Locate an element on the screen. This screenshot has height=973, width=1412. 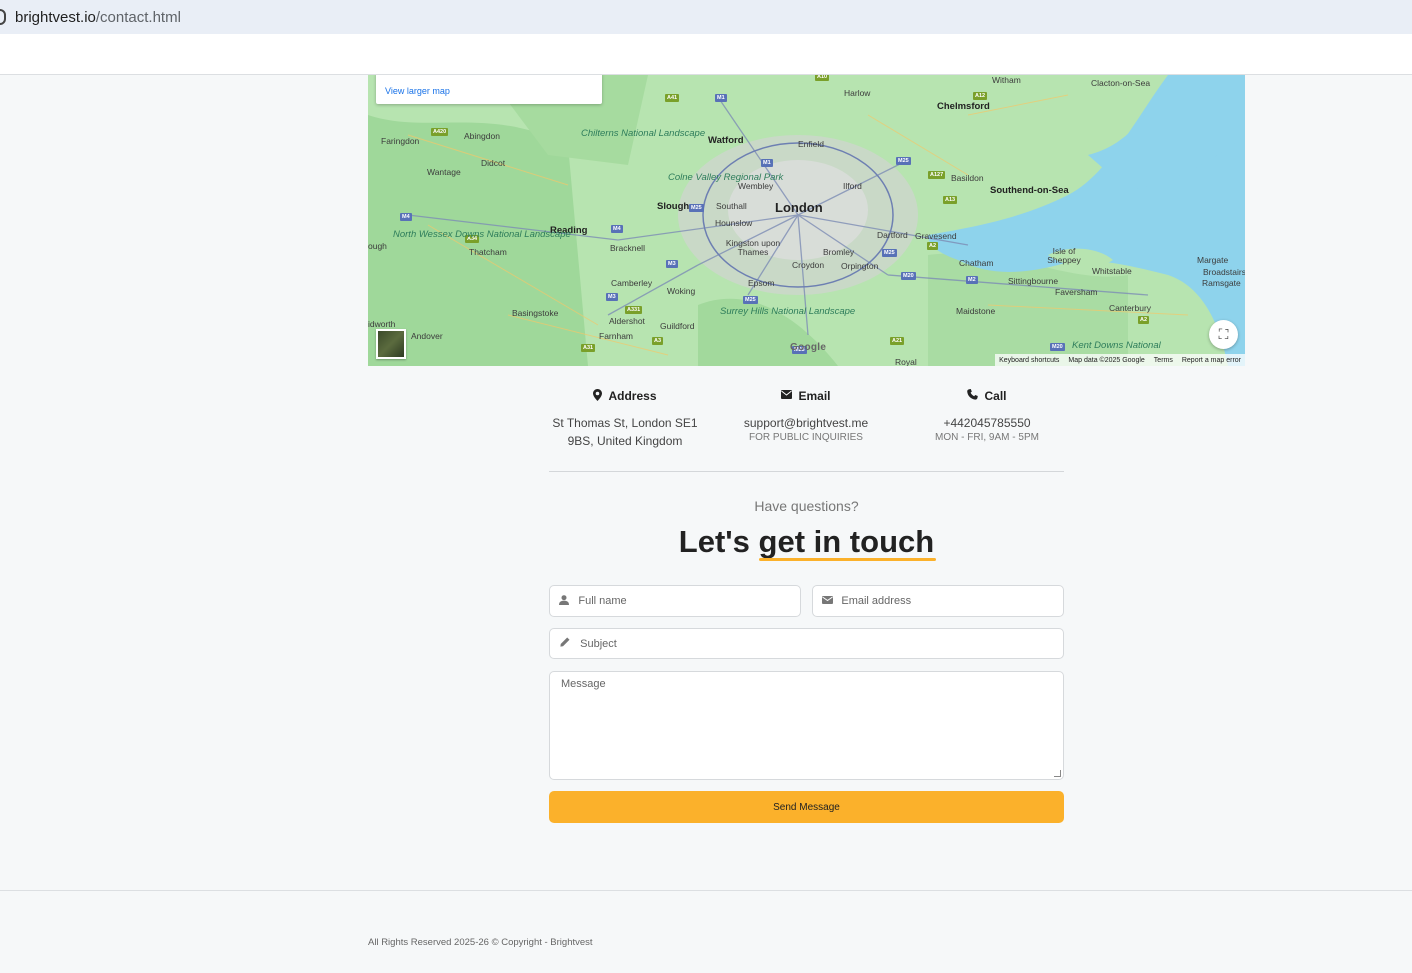
subject-field is located at coordinates (806, 643).